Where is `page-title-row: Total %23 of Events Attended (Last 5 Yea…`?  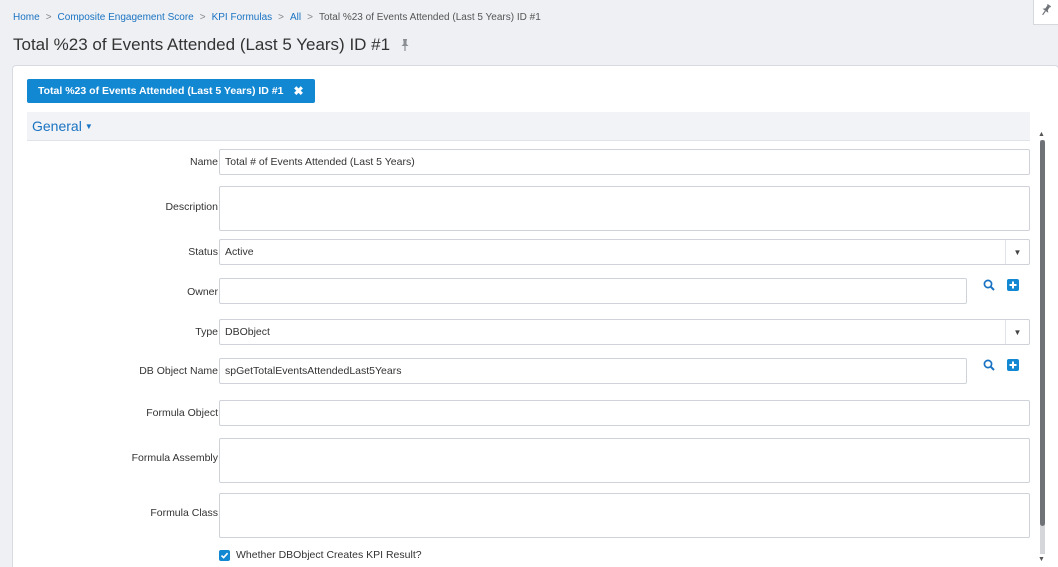 page-title-row: Total %23 of Events Attended (Last 5 Yea… is located at coordinates (211, 45).